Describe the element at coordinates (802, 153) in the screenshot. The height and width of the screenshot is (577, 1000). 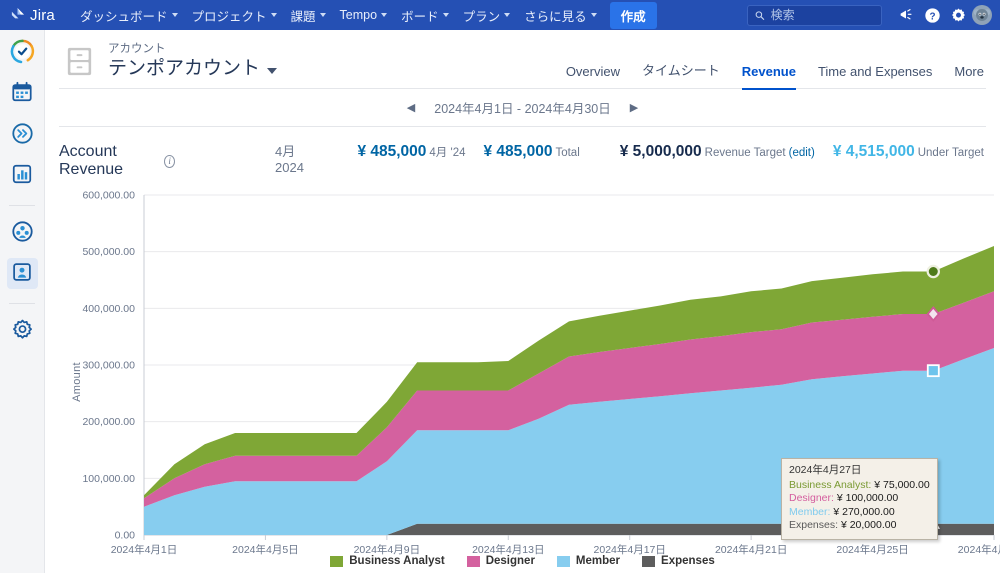
I see `edit-revenue-target-link: (edit)` at that location.